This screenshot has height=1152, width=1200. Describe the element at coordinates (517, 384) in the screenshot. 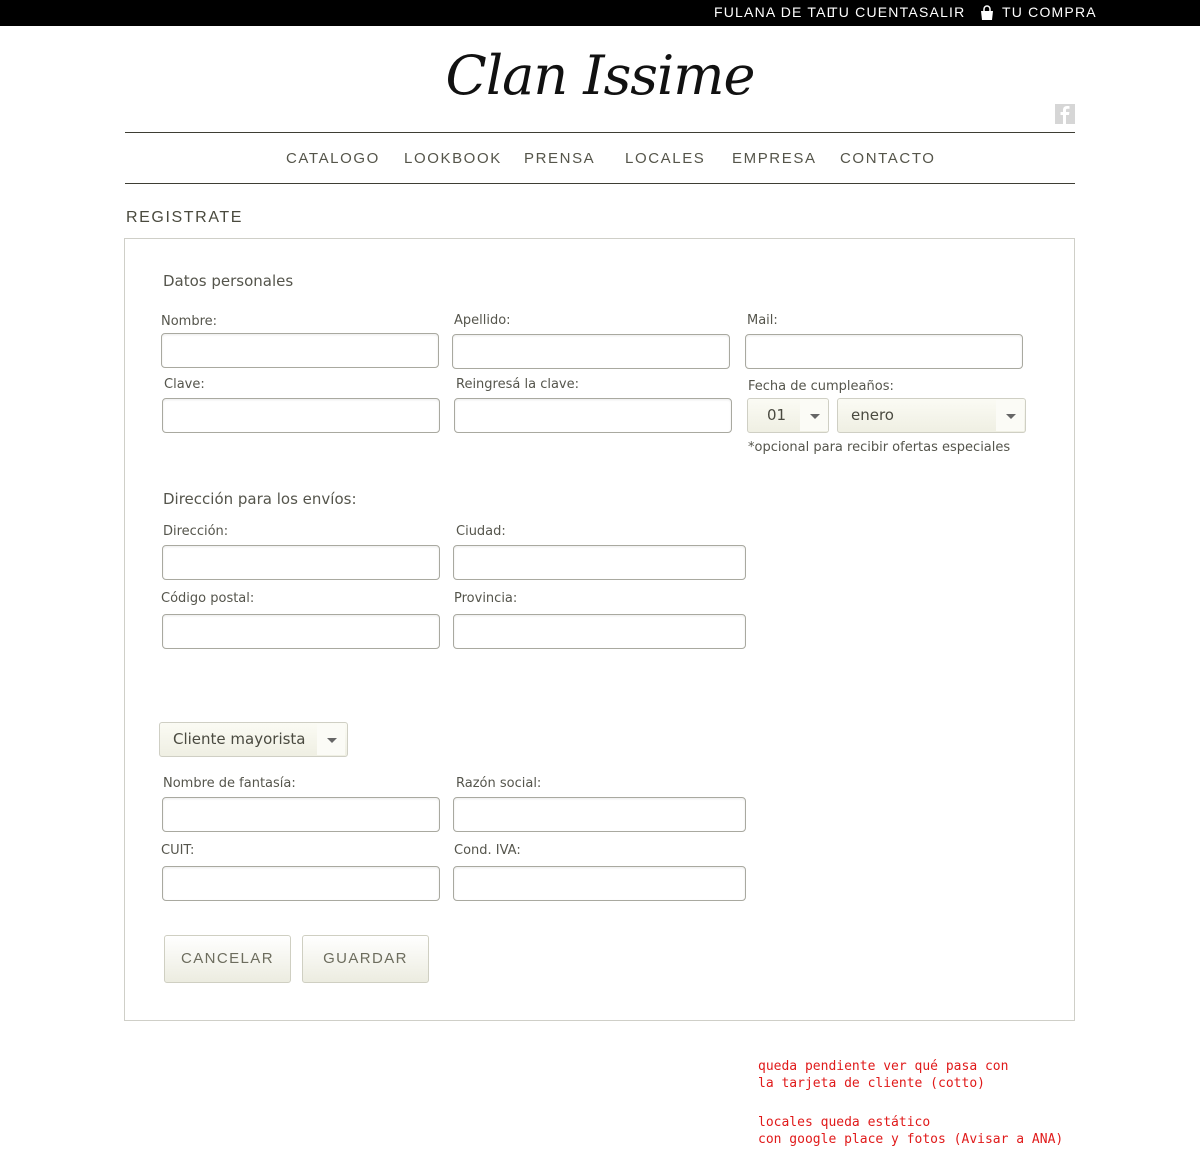

I see `reclave-label: Reingresá la clave:` at that location.